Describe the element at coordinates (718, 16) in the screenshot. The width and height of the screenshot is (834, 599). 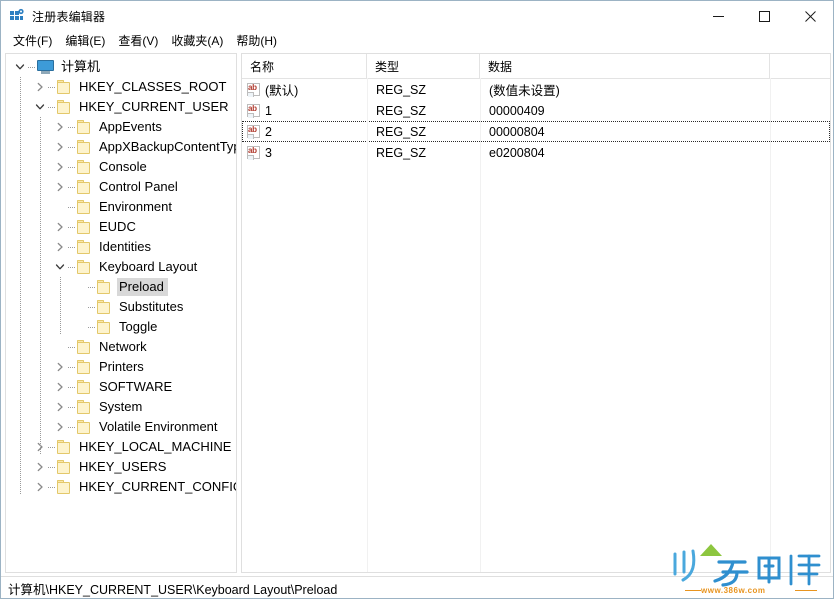
I see `minimize-button` at that location.